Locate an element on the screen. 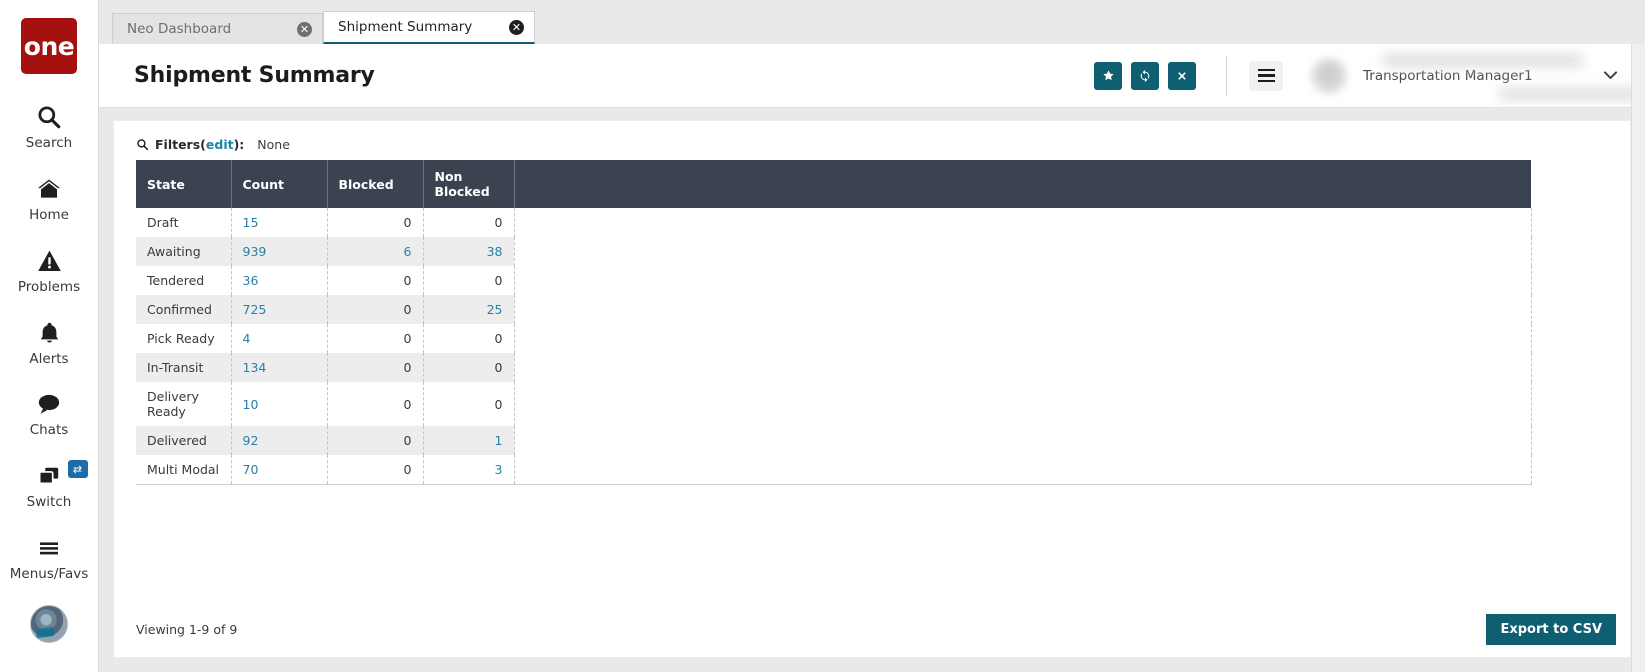 This screenshot has width=1645, height=672. count-link: 92 is located at coordinates (251, 440).